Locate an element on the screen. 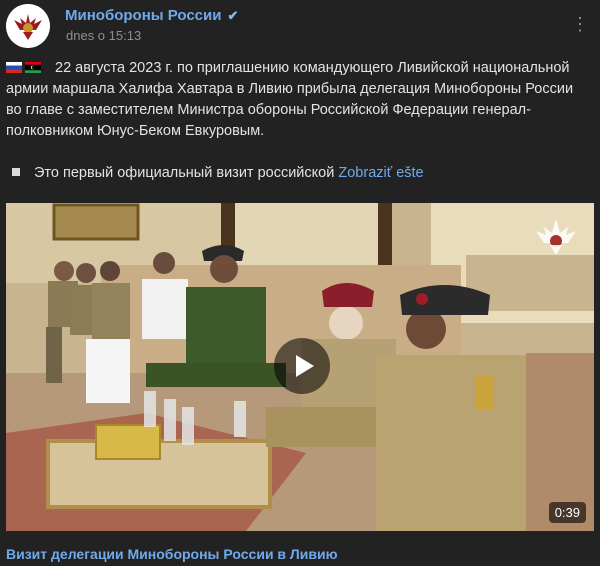 Image resolution: width=600 pixels, height=566 pixels. channel-avatar is located at coordinates (28, 26).